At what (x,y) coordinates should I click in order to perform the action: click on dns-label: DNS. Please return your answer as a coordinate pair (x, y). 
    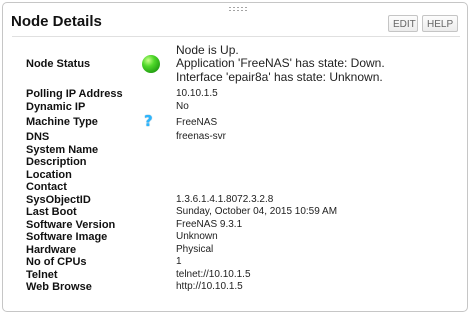
    Looking at the image, I should click on (38, 137).